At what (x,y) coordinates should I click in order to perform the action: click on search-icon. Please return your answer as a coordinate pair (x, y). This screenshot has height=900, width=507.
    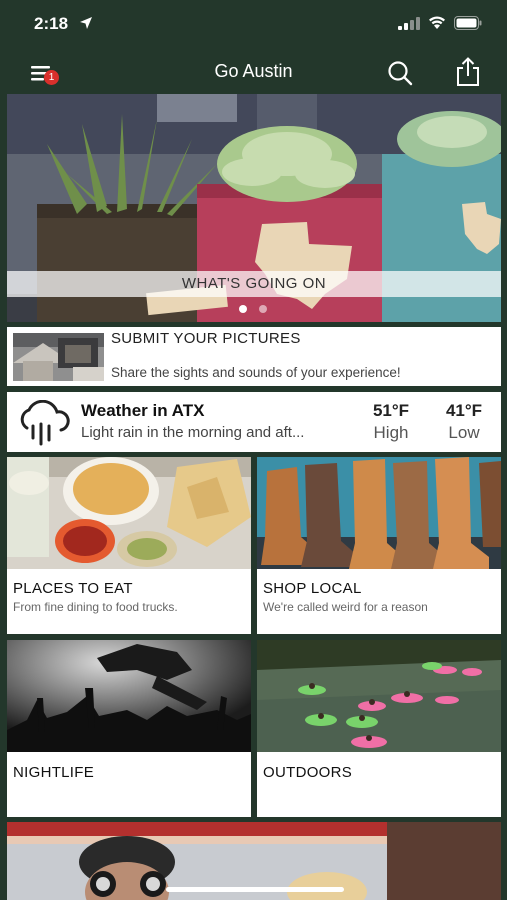
    Looking at the image, I should click on (400, 73).